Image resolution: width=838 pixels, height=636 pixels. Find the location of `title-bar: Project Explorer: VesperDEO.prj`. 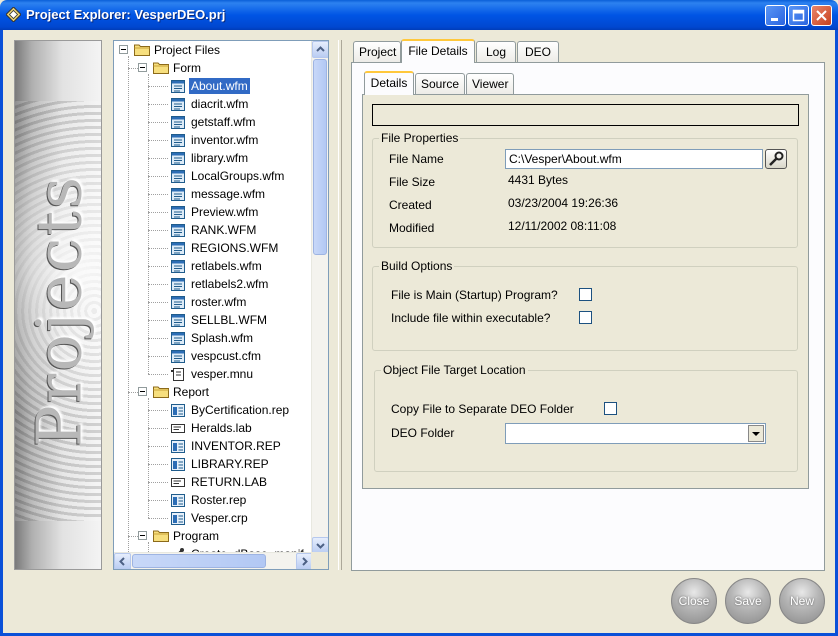

title-bar: Project Explorer: VesperDEO.prj is located at coordinates (419, 15).